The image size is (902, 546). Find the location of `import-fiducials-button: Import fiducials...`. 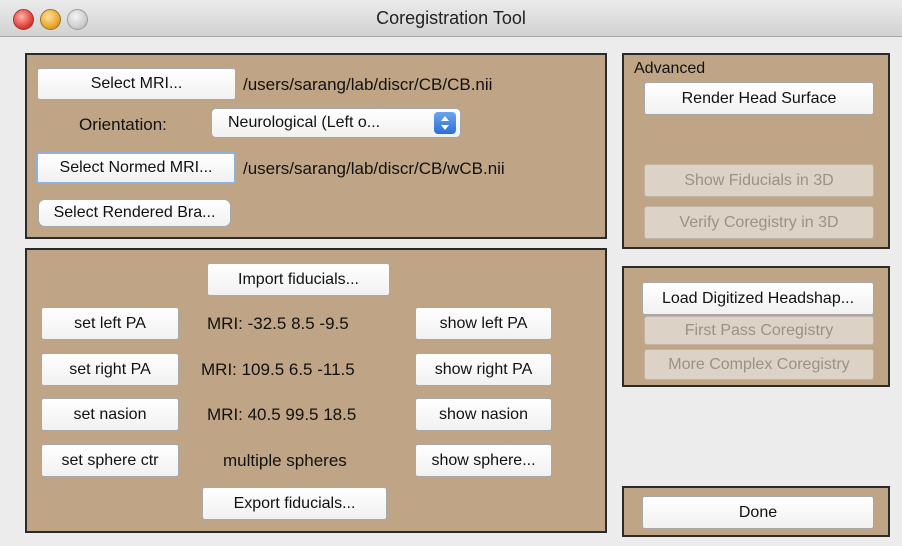

import-fiducials-button: Import fiducials... is located at coordinates (298, 279).